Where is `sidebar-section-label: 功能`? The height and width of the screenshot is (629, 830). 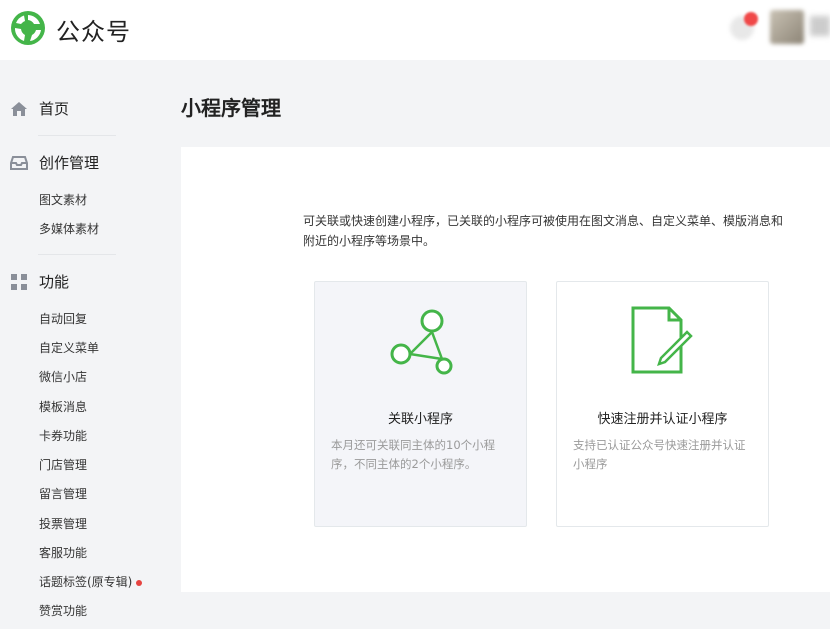
sidebar-section-label: 功能 is located at coordinates (54, 282).